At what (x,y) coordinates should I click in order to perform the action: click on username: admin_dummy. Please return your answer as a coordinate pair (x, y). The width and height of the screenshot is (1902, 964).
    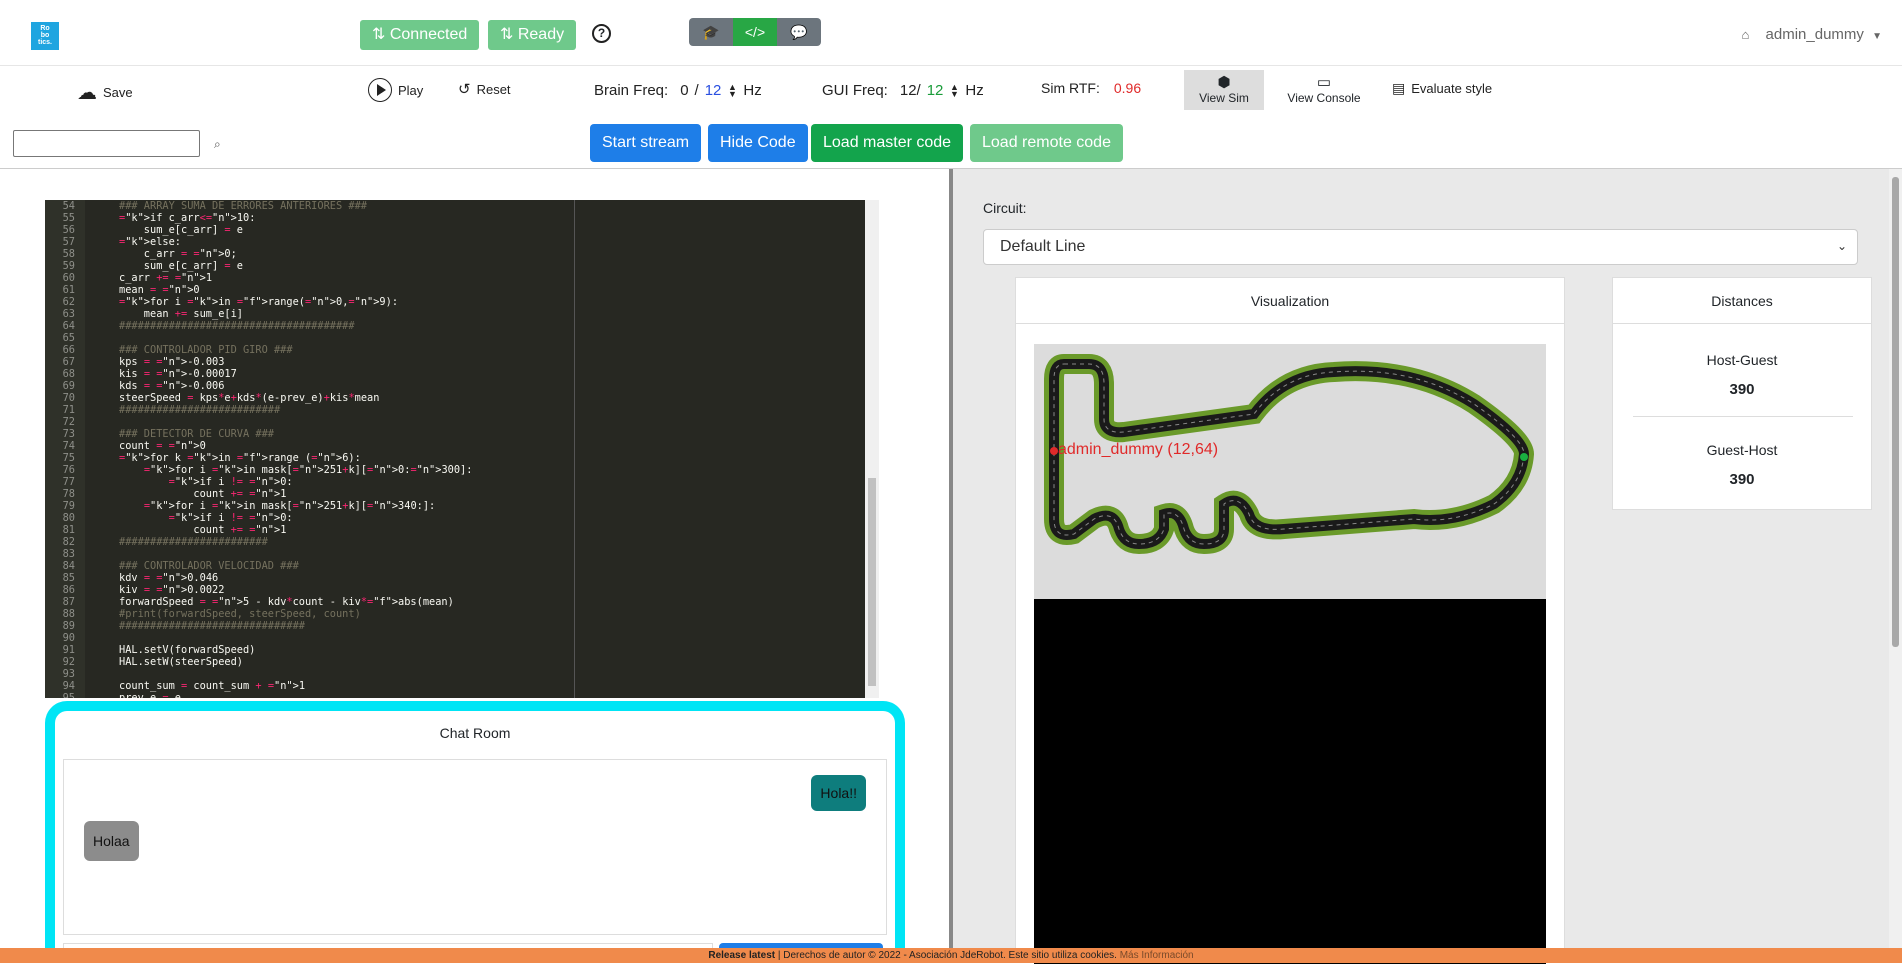
    Looking at the image, I should click on (1814, 34).